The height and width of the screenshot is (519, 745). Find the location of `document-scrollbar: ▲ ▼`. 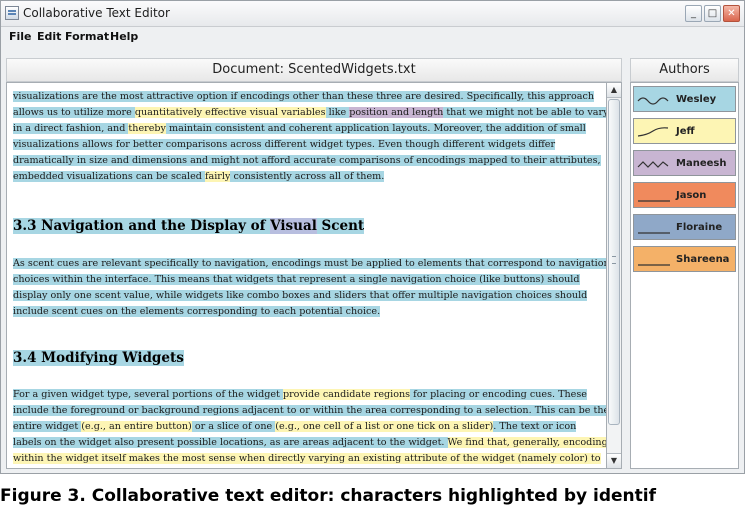

document-scrollbar: ▲ ▼ is located at coordinates (614, 275).